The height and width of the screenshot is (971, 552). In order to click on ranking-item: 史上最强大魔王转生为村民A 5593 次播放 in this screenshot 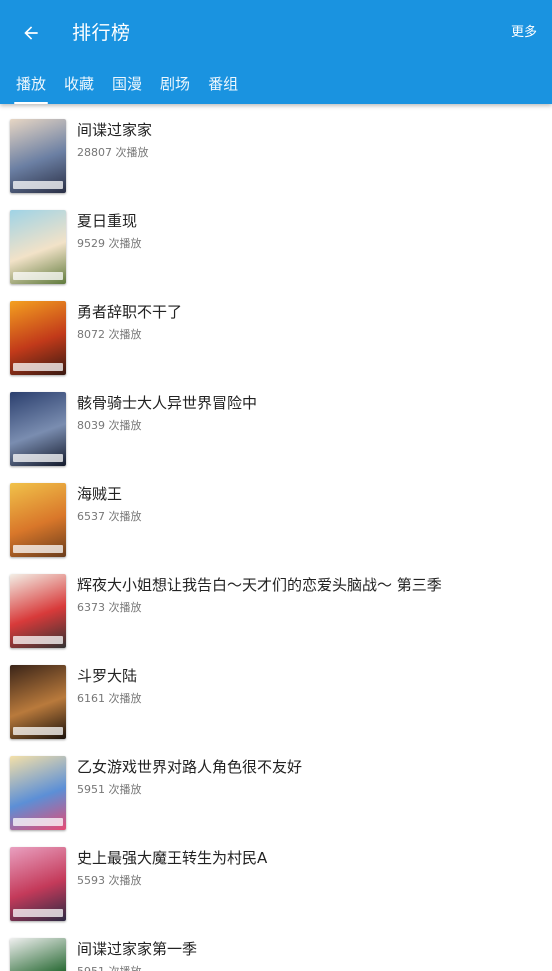, I will do `click(276, 877)`.